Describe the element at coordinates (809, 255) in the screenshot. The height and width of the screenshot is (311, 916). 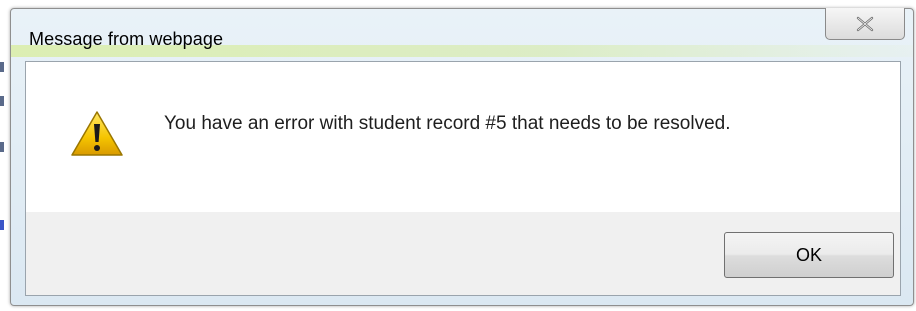
I see `ok-button: OK` at that location.